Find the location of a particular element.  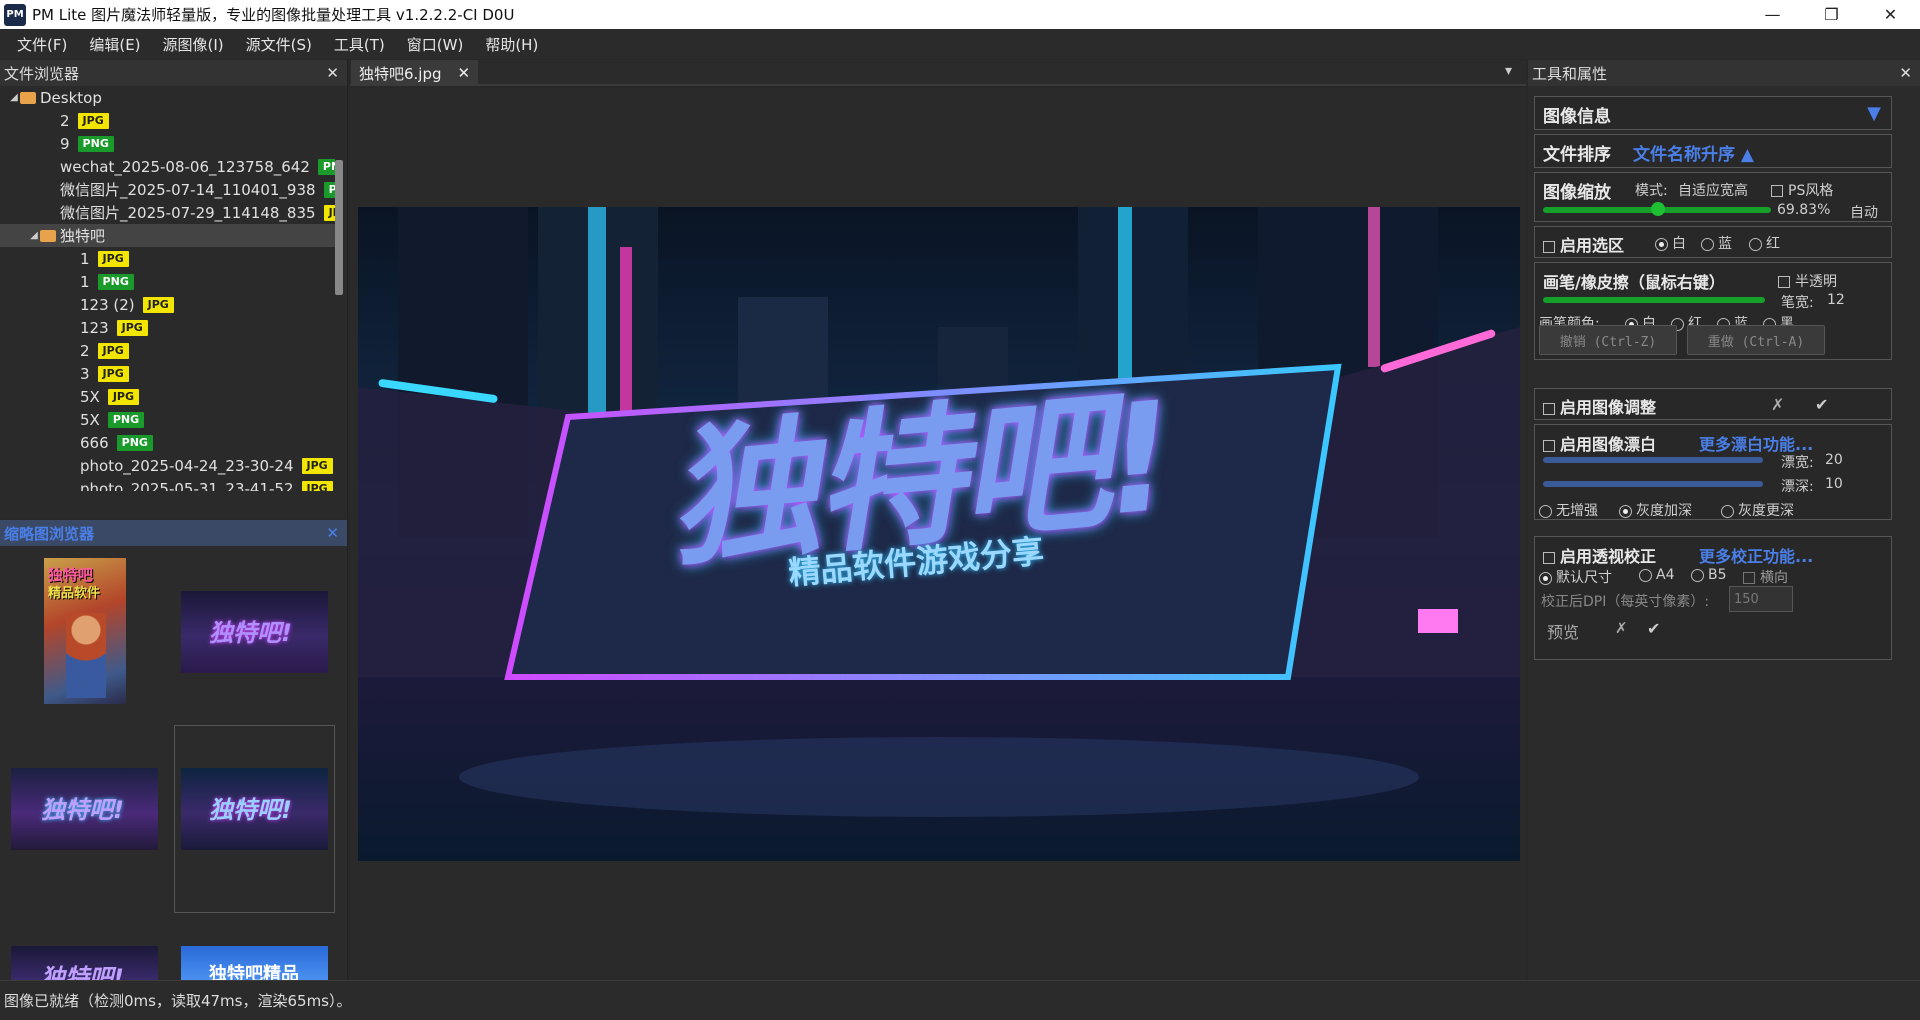

brush-width-slider is located at coordinates (1654, 300).